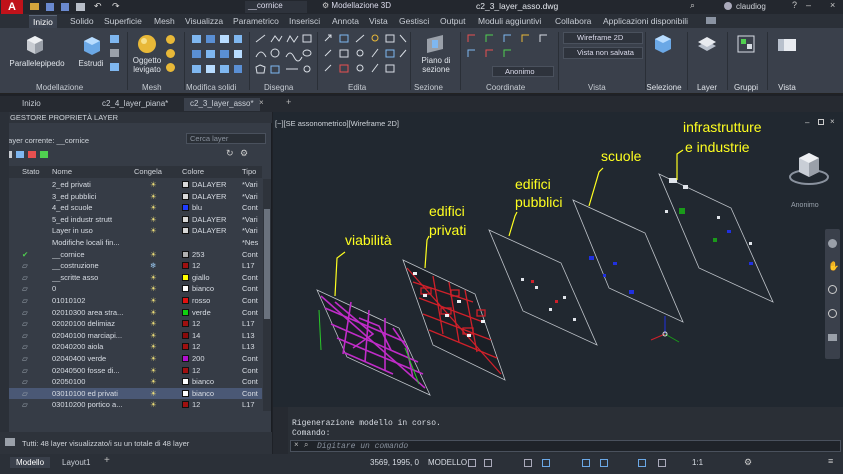 The width and height of the screenshot is (843, 474). I want to click on tab-annota: Annota, so click(345, 21).